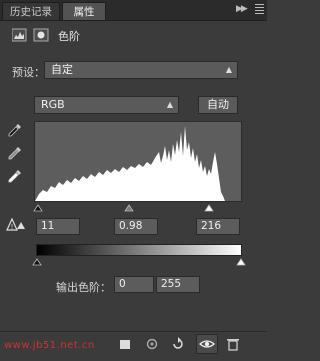 This screenshot has height=361, width=320. Describe the element at coordinates (106, 105) in the screenshot. I see `channel-dropdown: RGB ▲` at that location.